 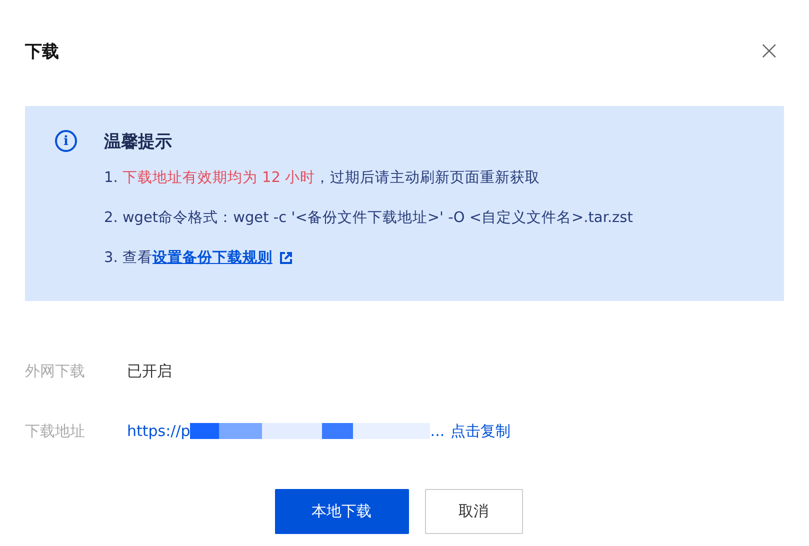 I want to click on close-button: ×, so click(x=769, y=51).